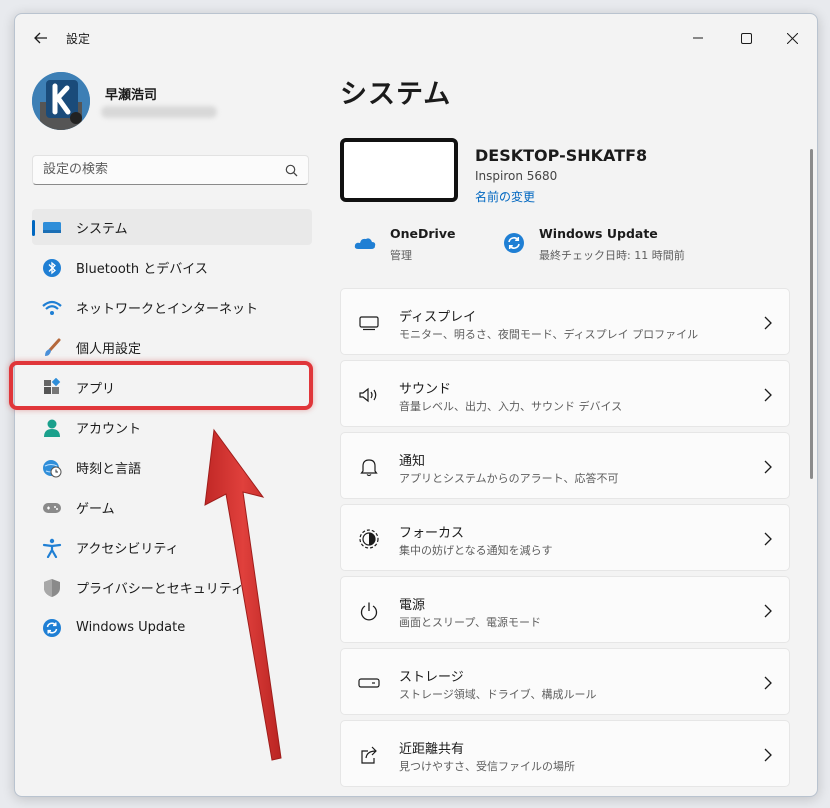 This screenshot has height=808, width=830. I want to click on storage-icon, so click(369, 683).